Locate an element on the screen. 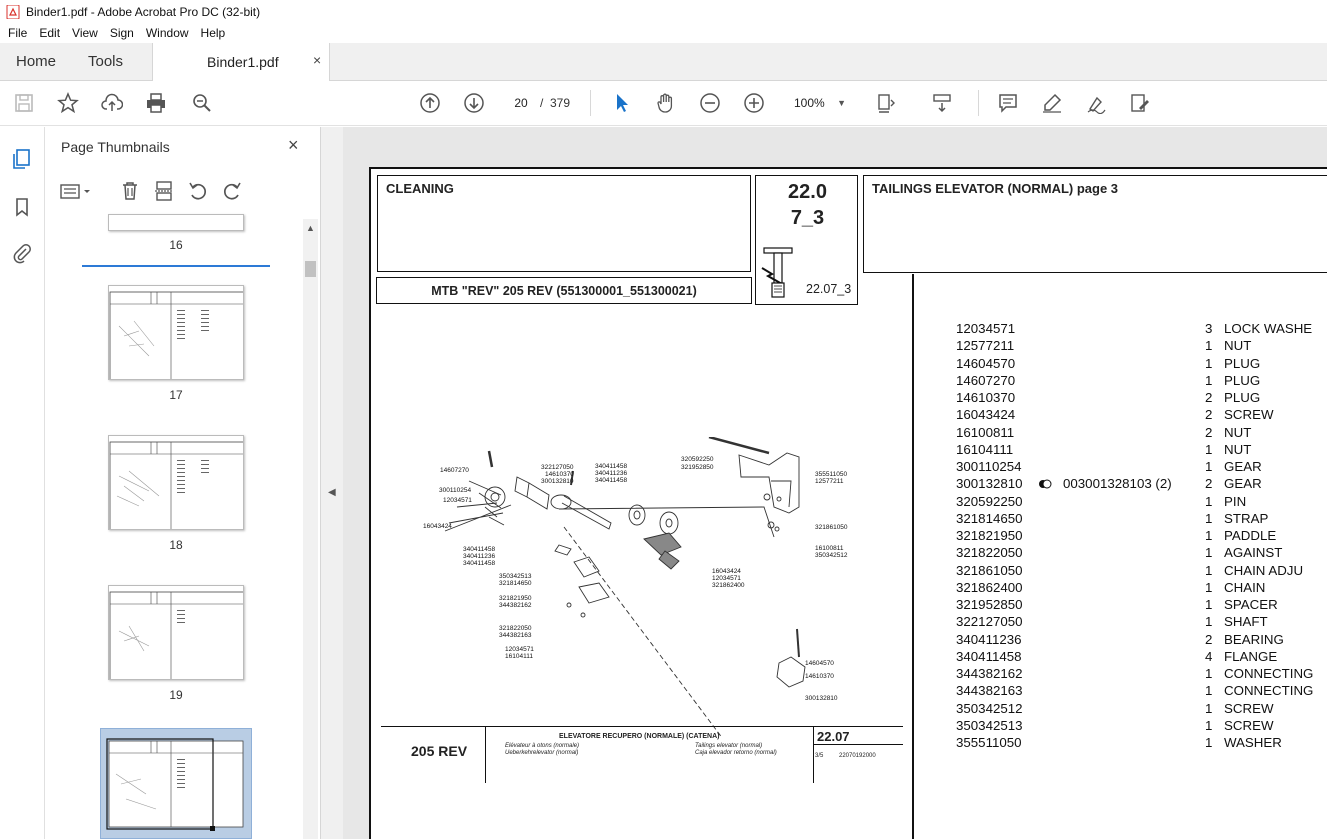 The width and height of the screenshot is (1327, 839). part-number: 14610370 is located at coordinates (986, 397).